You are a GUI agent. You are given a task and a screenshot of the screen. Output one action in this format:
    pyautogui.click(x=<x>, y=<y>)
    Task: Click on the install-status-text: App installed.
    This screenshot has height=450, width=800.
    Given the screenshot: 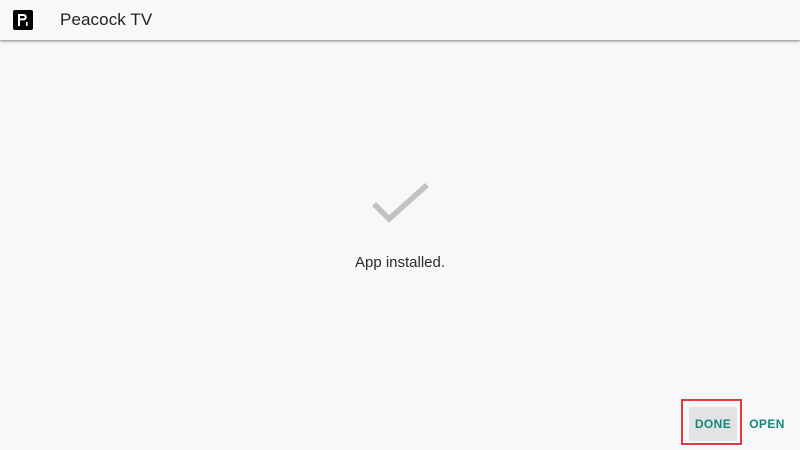 What is the action you would take?
    pyautogui.click(x=400, y=262)
    